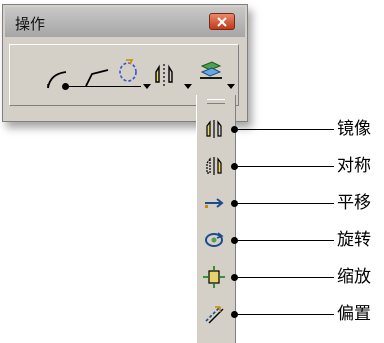 This screenshot has width=384, height=343. What do you see at coordinates (354, 240) in the screenshot?
I see `label-rotate: 旋转` at bounding box center [354, 240].